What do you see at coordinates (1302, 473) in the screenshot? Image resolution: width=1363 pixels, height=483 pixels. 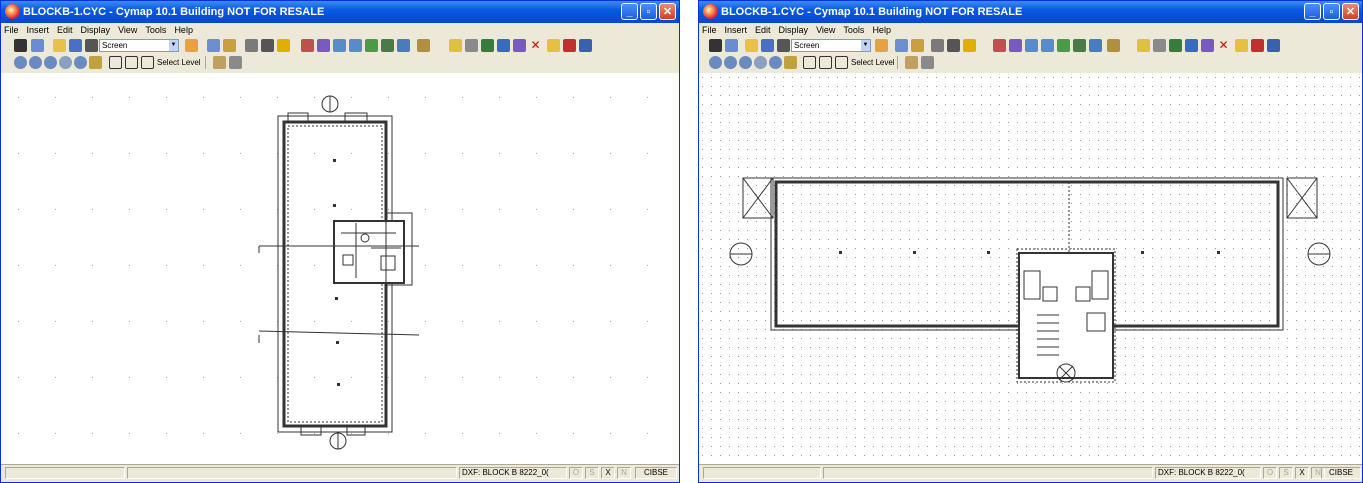 I see `cross-indicator: X` at bounding box center [1302, 473].